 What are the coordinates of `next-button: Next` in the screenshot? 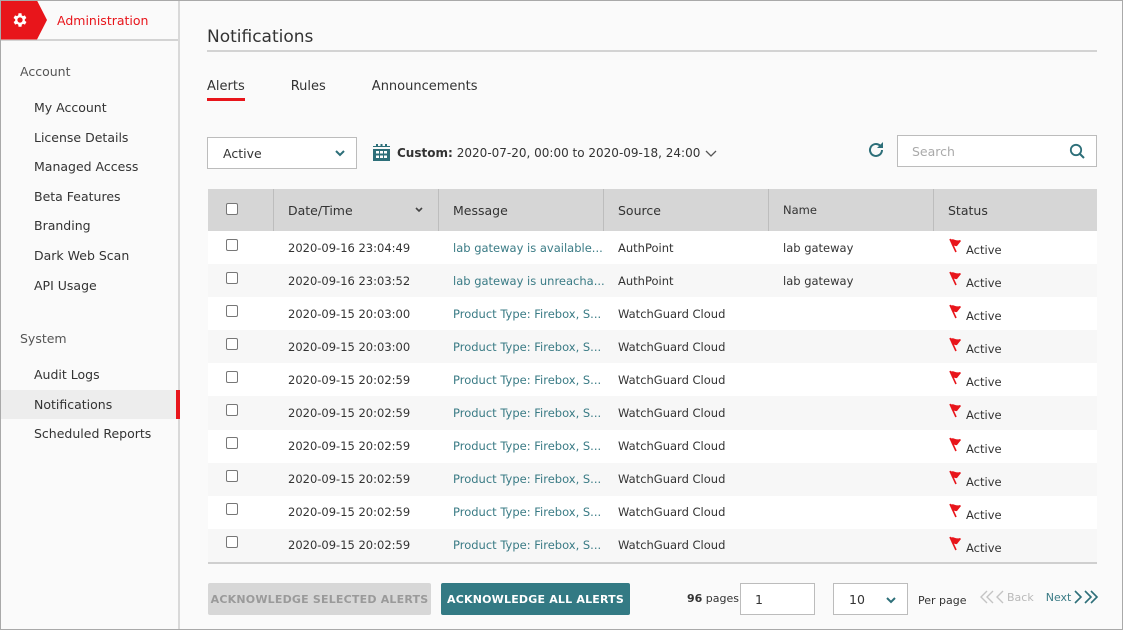 It's located at (1059, 597).